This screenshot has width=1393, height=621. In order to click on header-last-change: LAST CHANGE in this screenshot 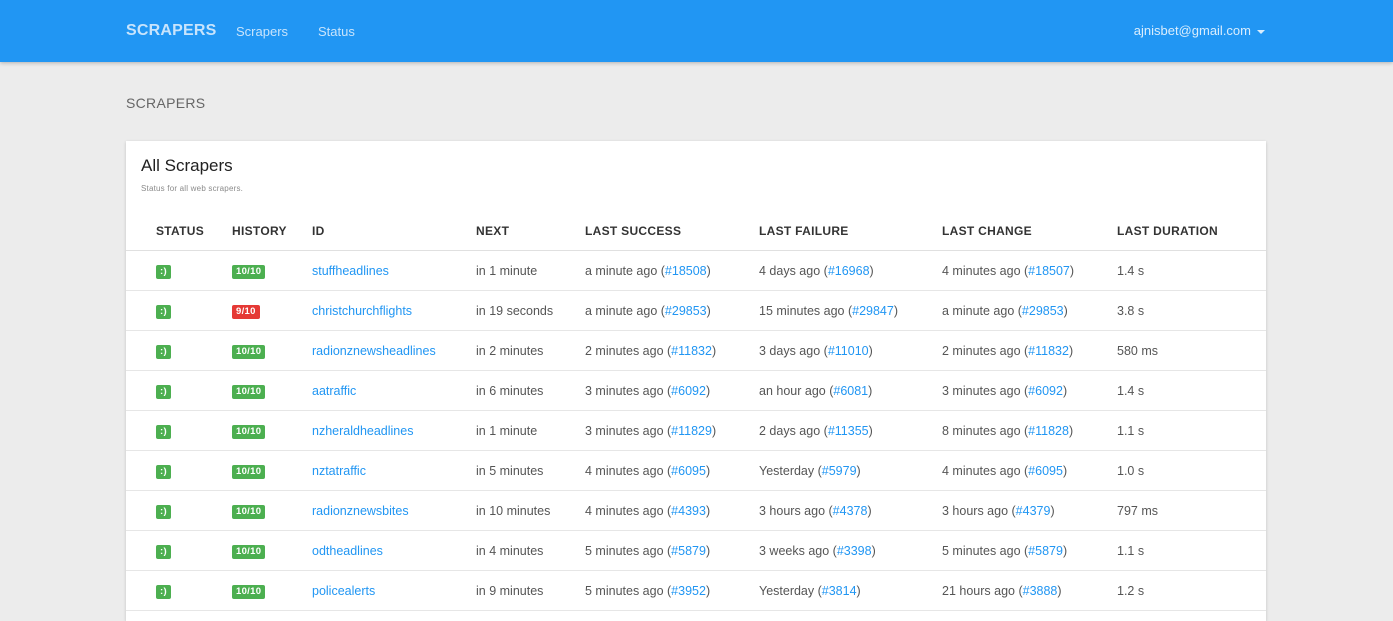, I will do `click(1029, 231)`.